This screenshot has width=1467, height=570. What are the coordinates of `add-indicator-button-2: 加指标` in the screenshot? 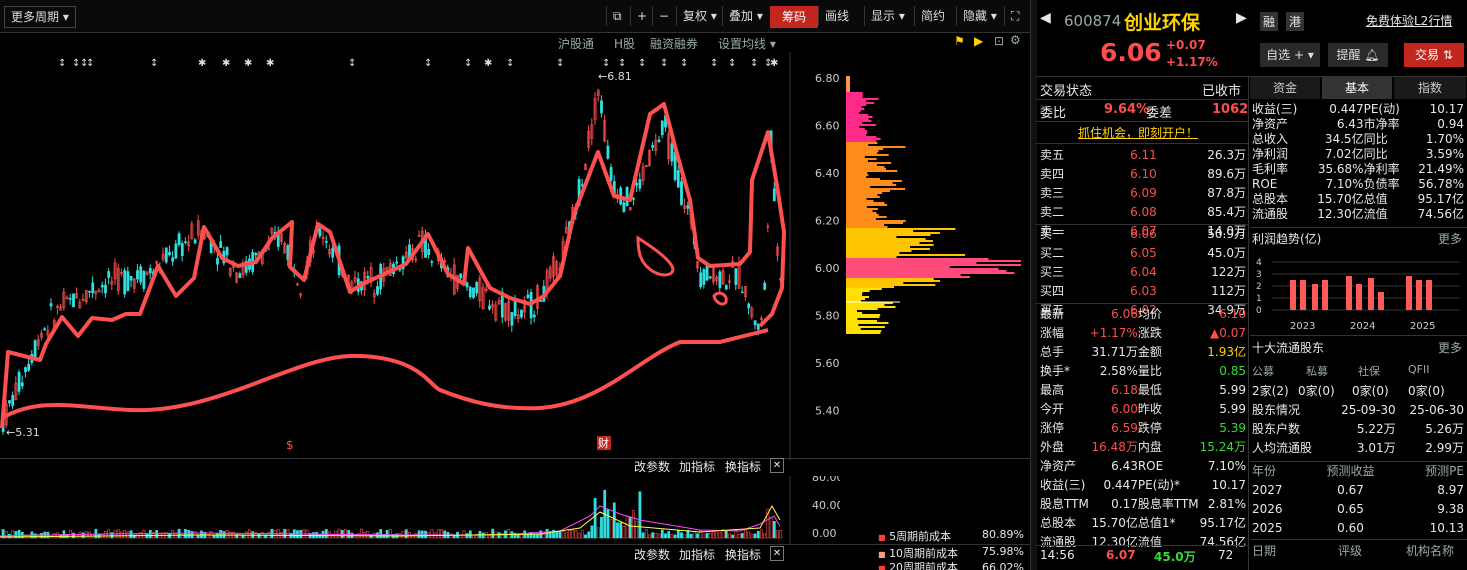 It's located at (697, 554).